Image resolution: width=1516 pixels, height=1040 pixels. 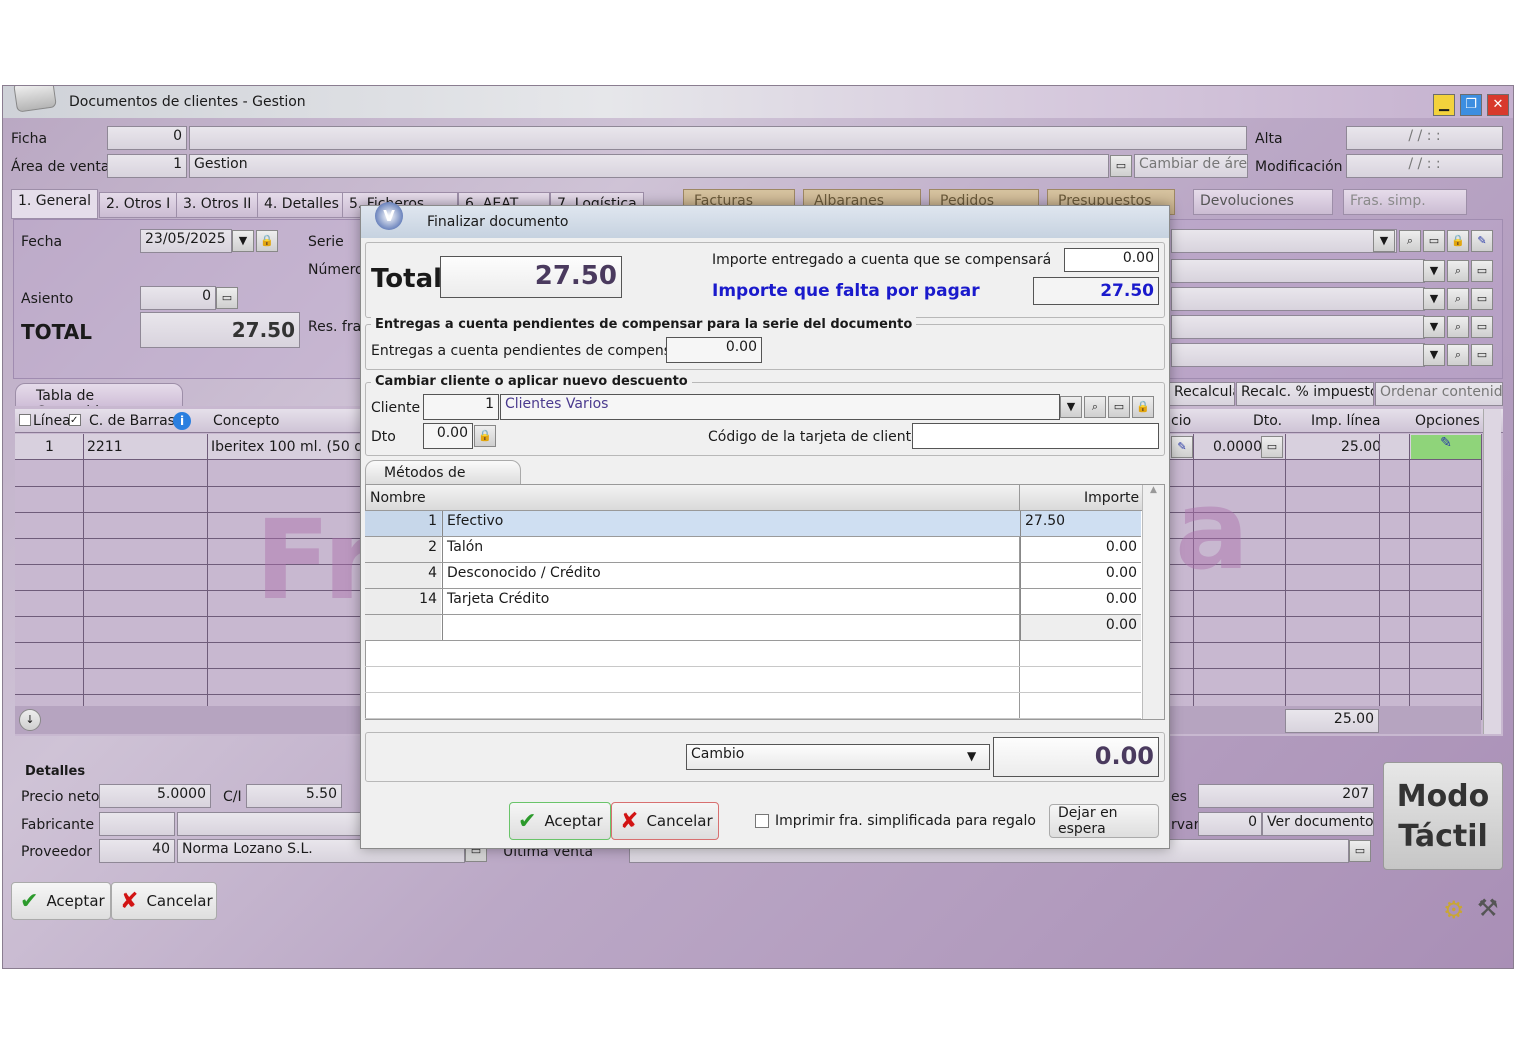 I want to click on area-id-field: 1, so click(x=147, y=166).